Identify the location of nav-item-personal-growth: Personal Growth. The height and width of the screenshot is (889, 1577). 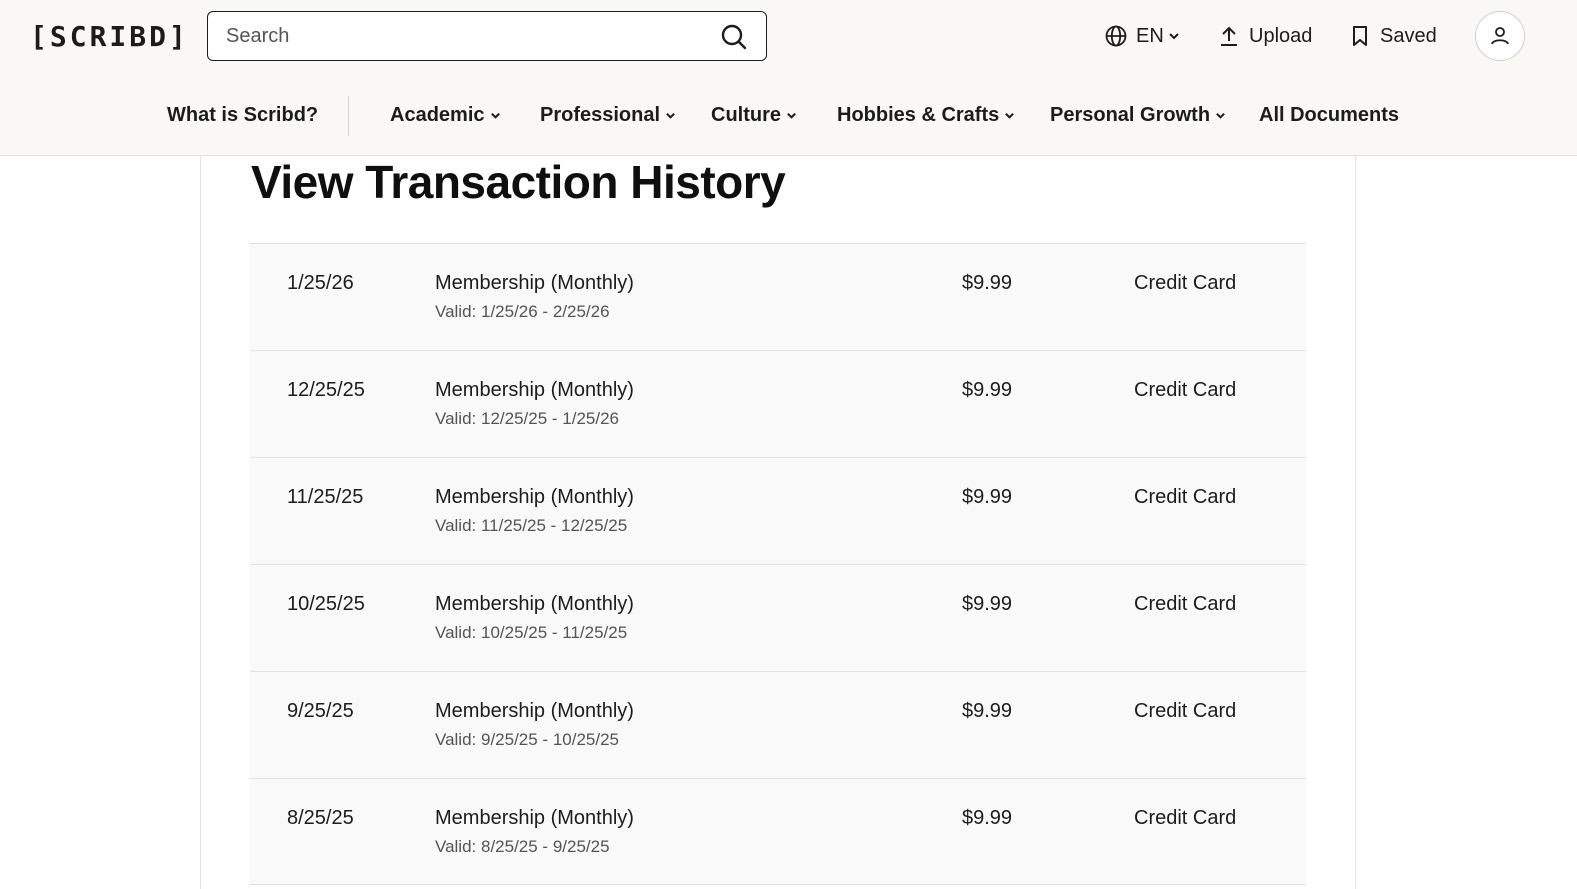
(1138, 115).